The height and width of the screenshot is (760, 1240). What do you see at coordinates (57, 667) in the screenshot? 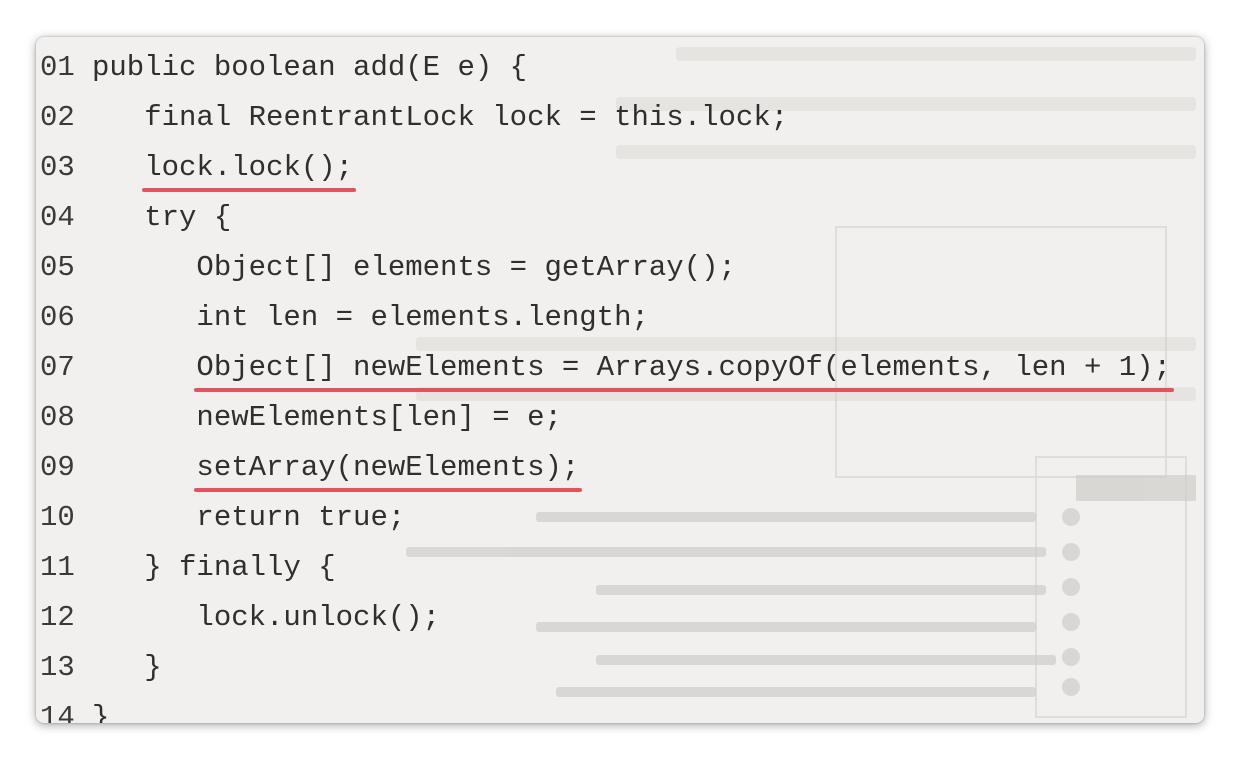
I see `line-number: 13` at bounding box center [57, 667].